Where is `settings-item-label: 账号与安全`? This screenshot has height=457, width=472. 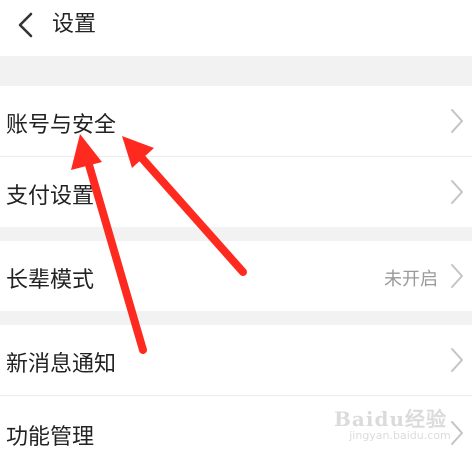 settings-item-label: 账号与安全 is located at coordinates (61, 125).